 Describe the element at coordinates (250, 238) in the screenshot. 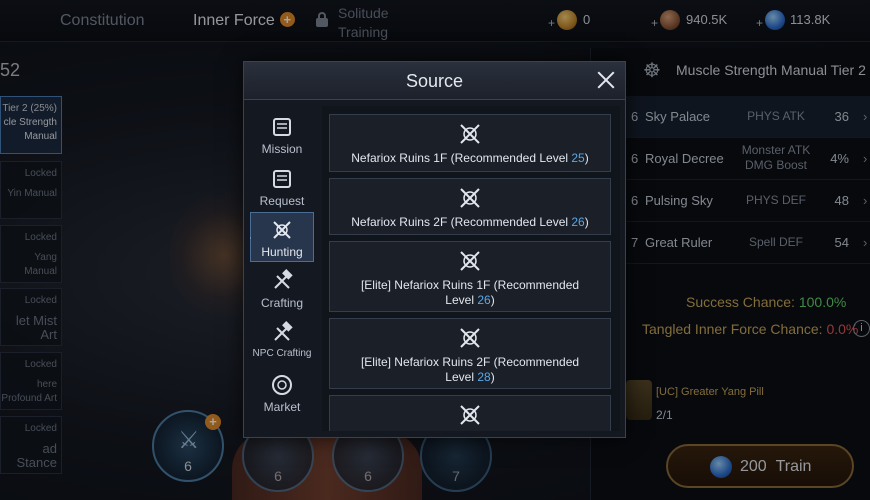

I see `selected-pointer-icon` at that location.